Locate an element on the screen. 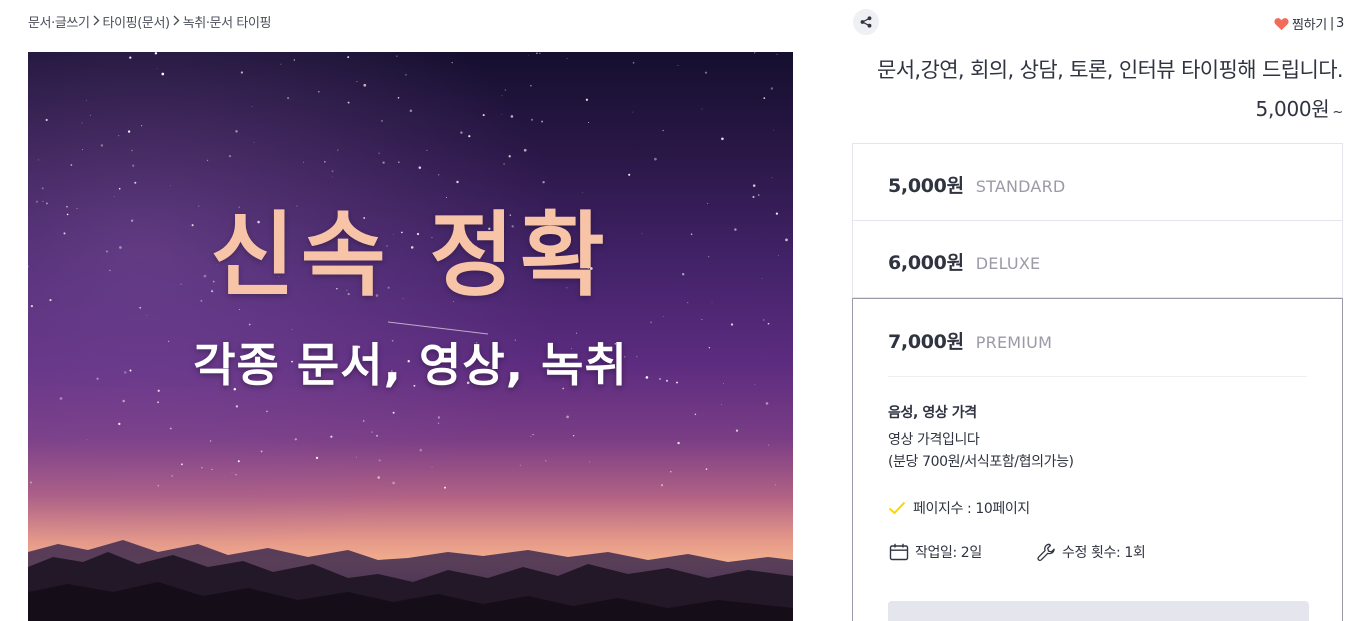 Image resolution: width=1372 pixels, height=621 pixels. revisions: 수정 횟수: 1회 is located at coordinates (1091, 552).